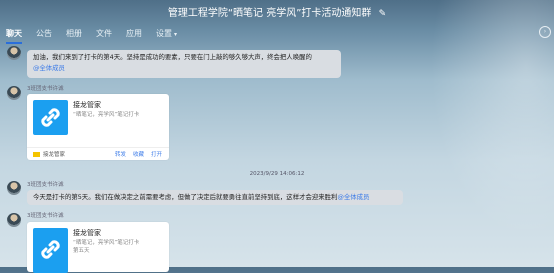 Image resolution: width=554 pixels, height=273 pixels. What do you see at coordinates (36, 154) in the screenshot?
I see `app-logo-icon` at bounding box center [36, 154].